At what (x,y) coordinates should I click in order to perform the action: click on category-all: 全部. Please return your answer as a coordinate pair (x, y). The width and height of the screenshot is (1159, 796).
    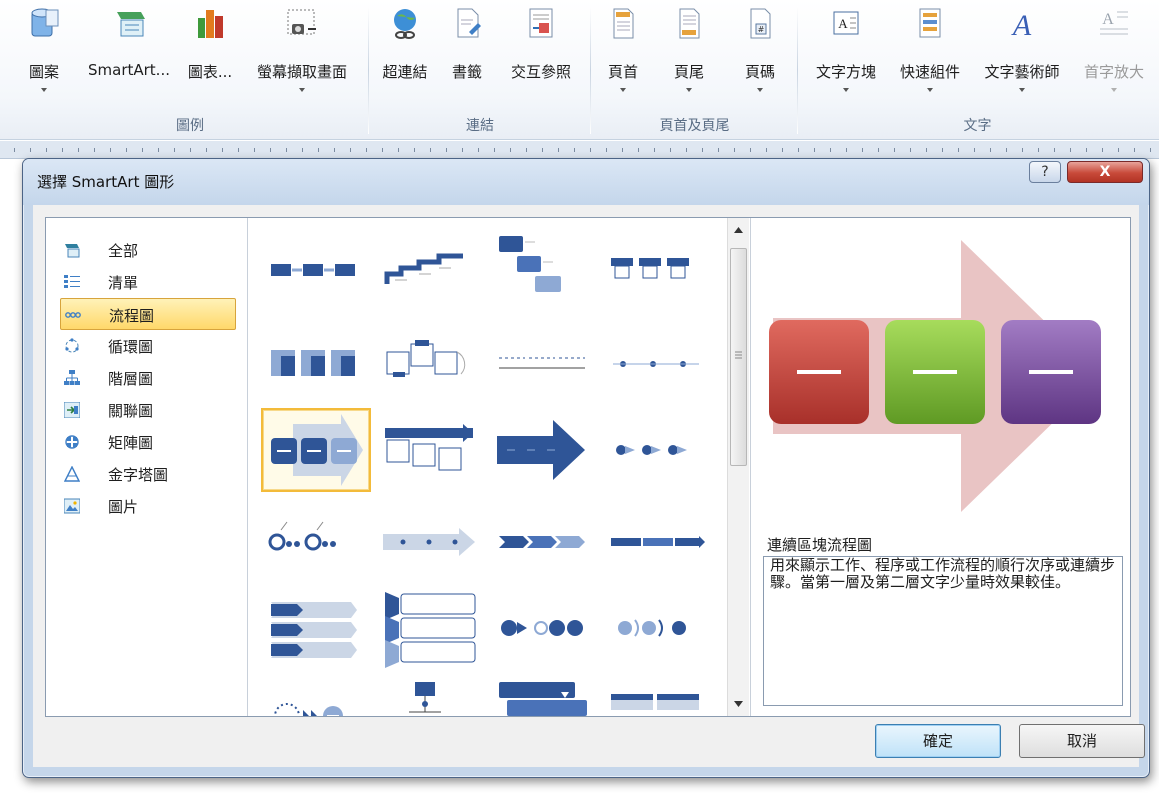
    Looking at the image, I should click on (148, 250).